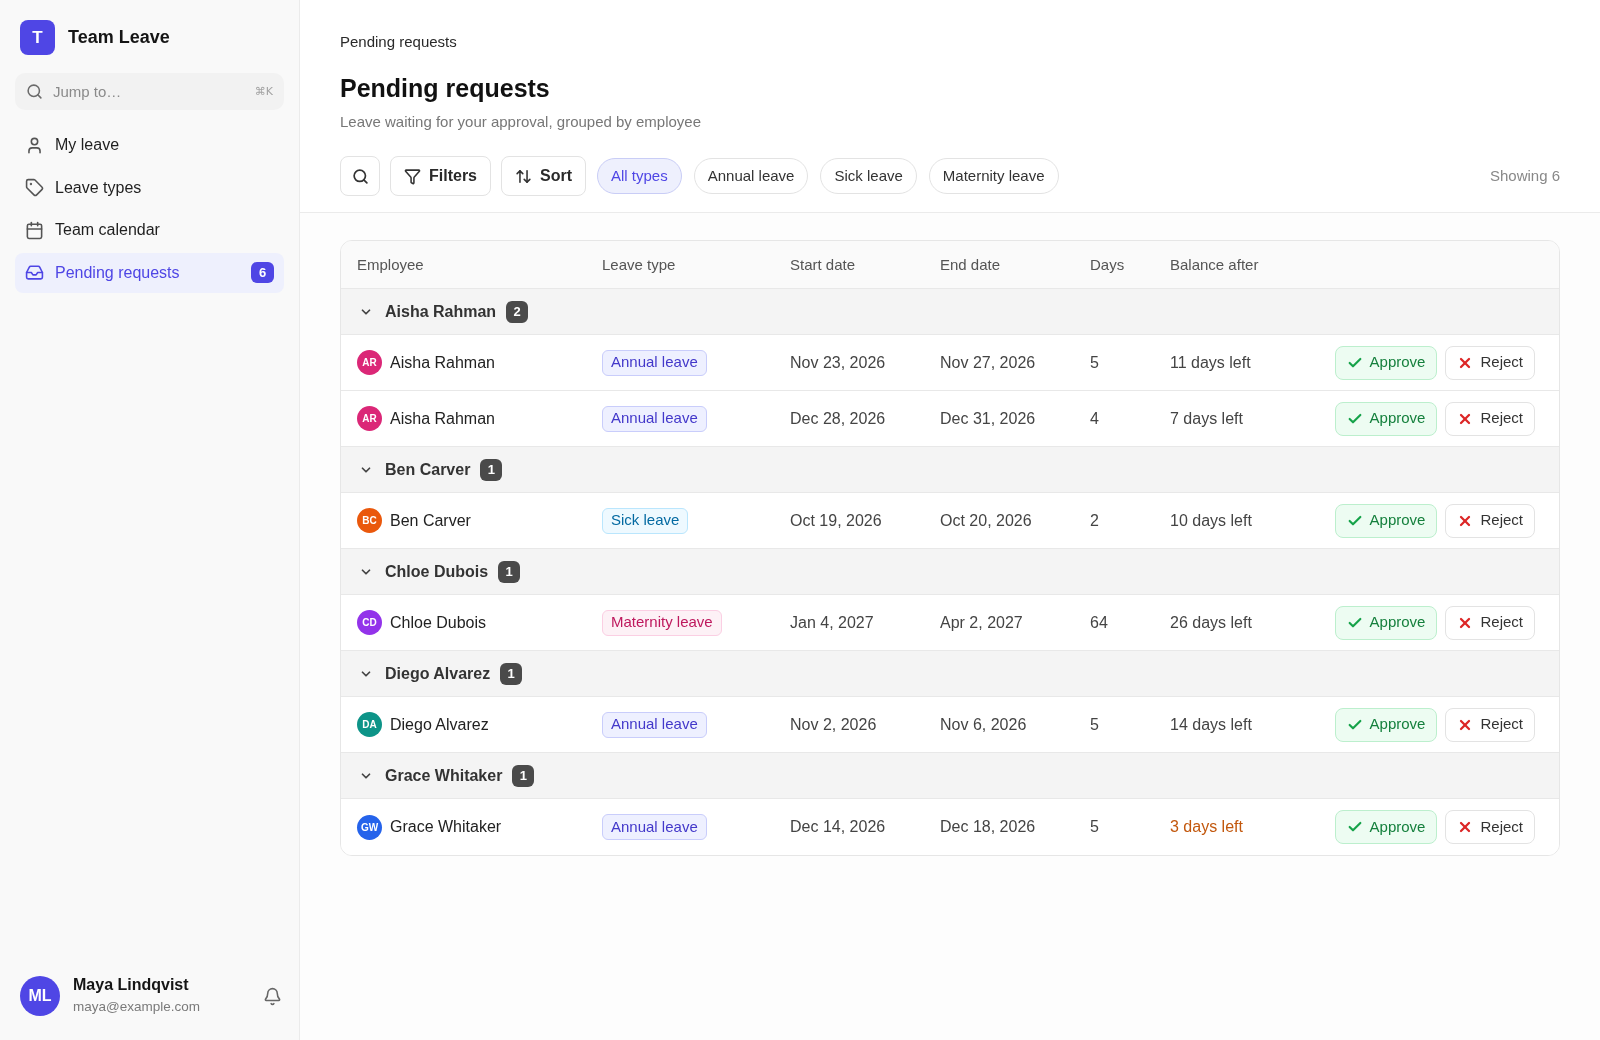 This screenshot has width=1600, height=1040. What do you see at coordinates (131, 985) in the screenshot?
I see `user-name: Maya Lindqvist` at bounding box center [131, 985].